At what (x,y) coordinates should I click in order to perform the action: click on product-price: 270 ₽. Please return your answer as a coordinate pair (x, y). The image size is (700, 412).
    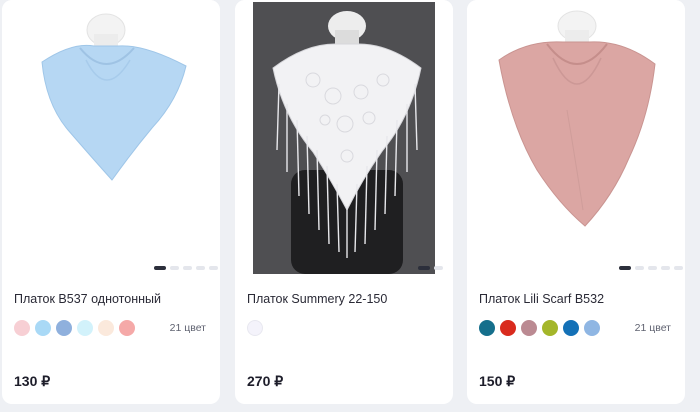
    Looking at the image, I should click on (265, 381).